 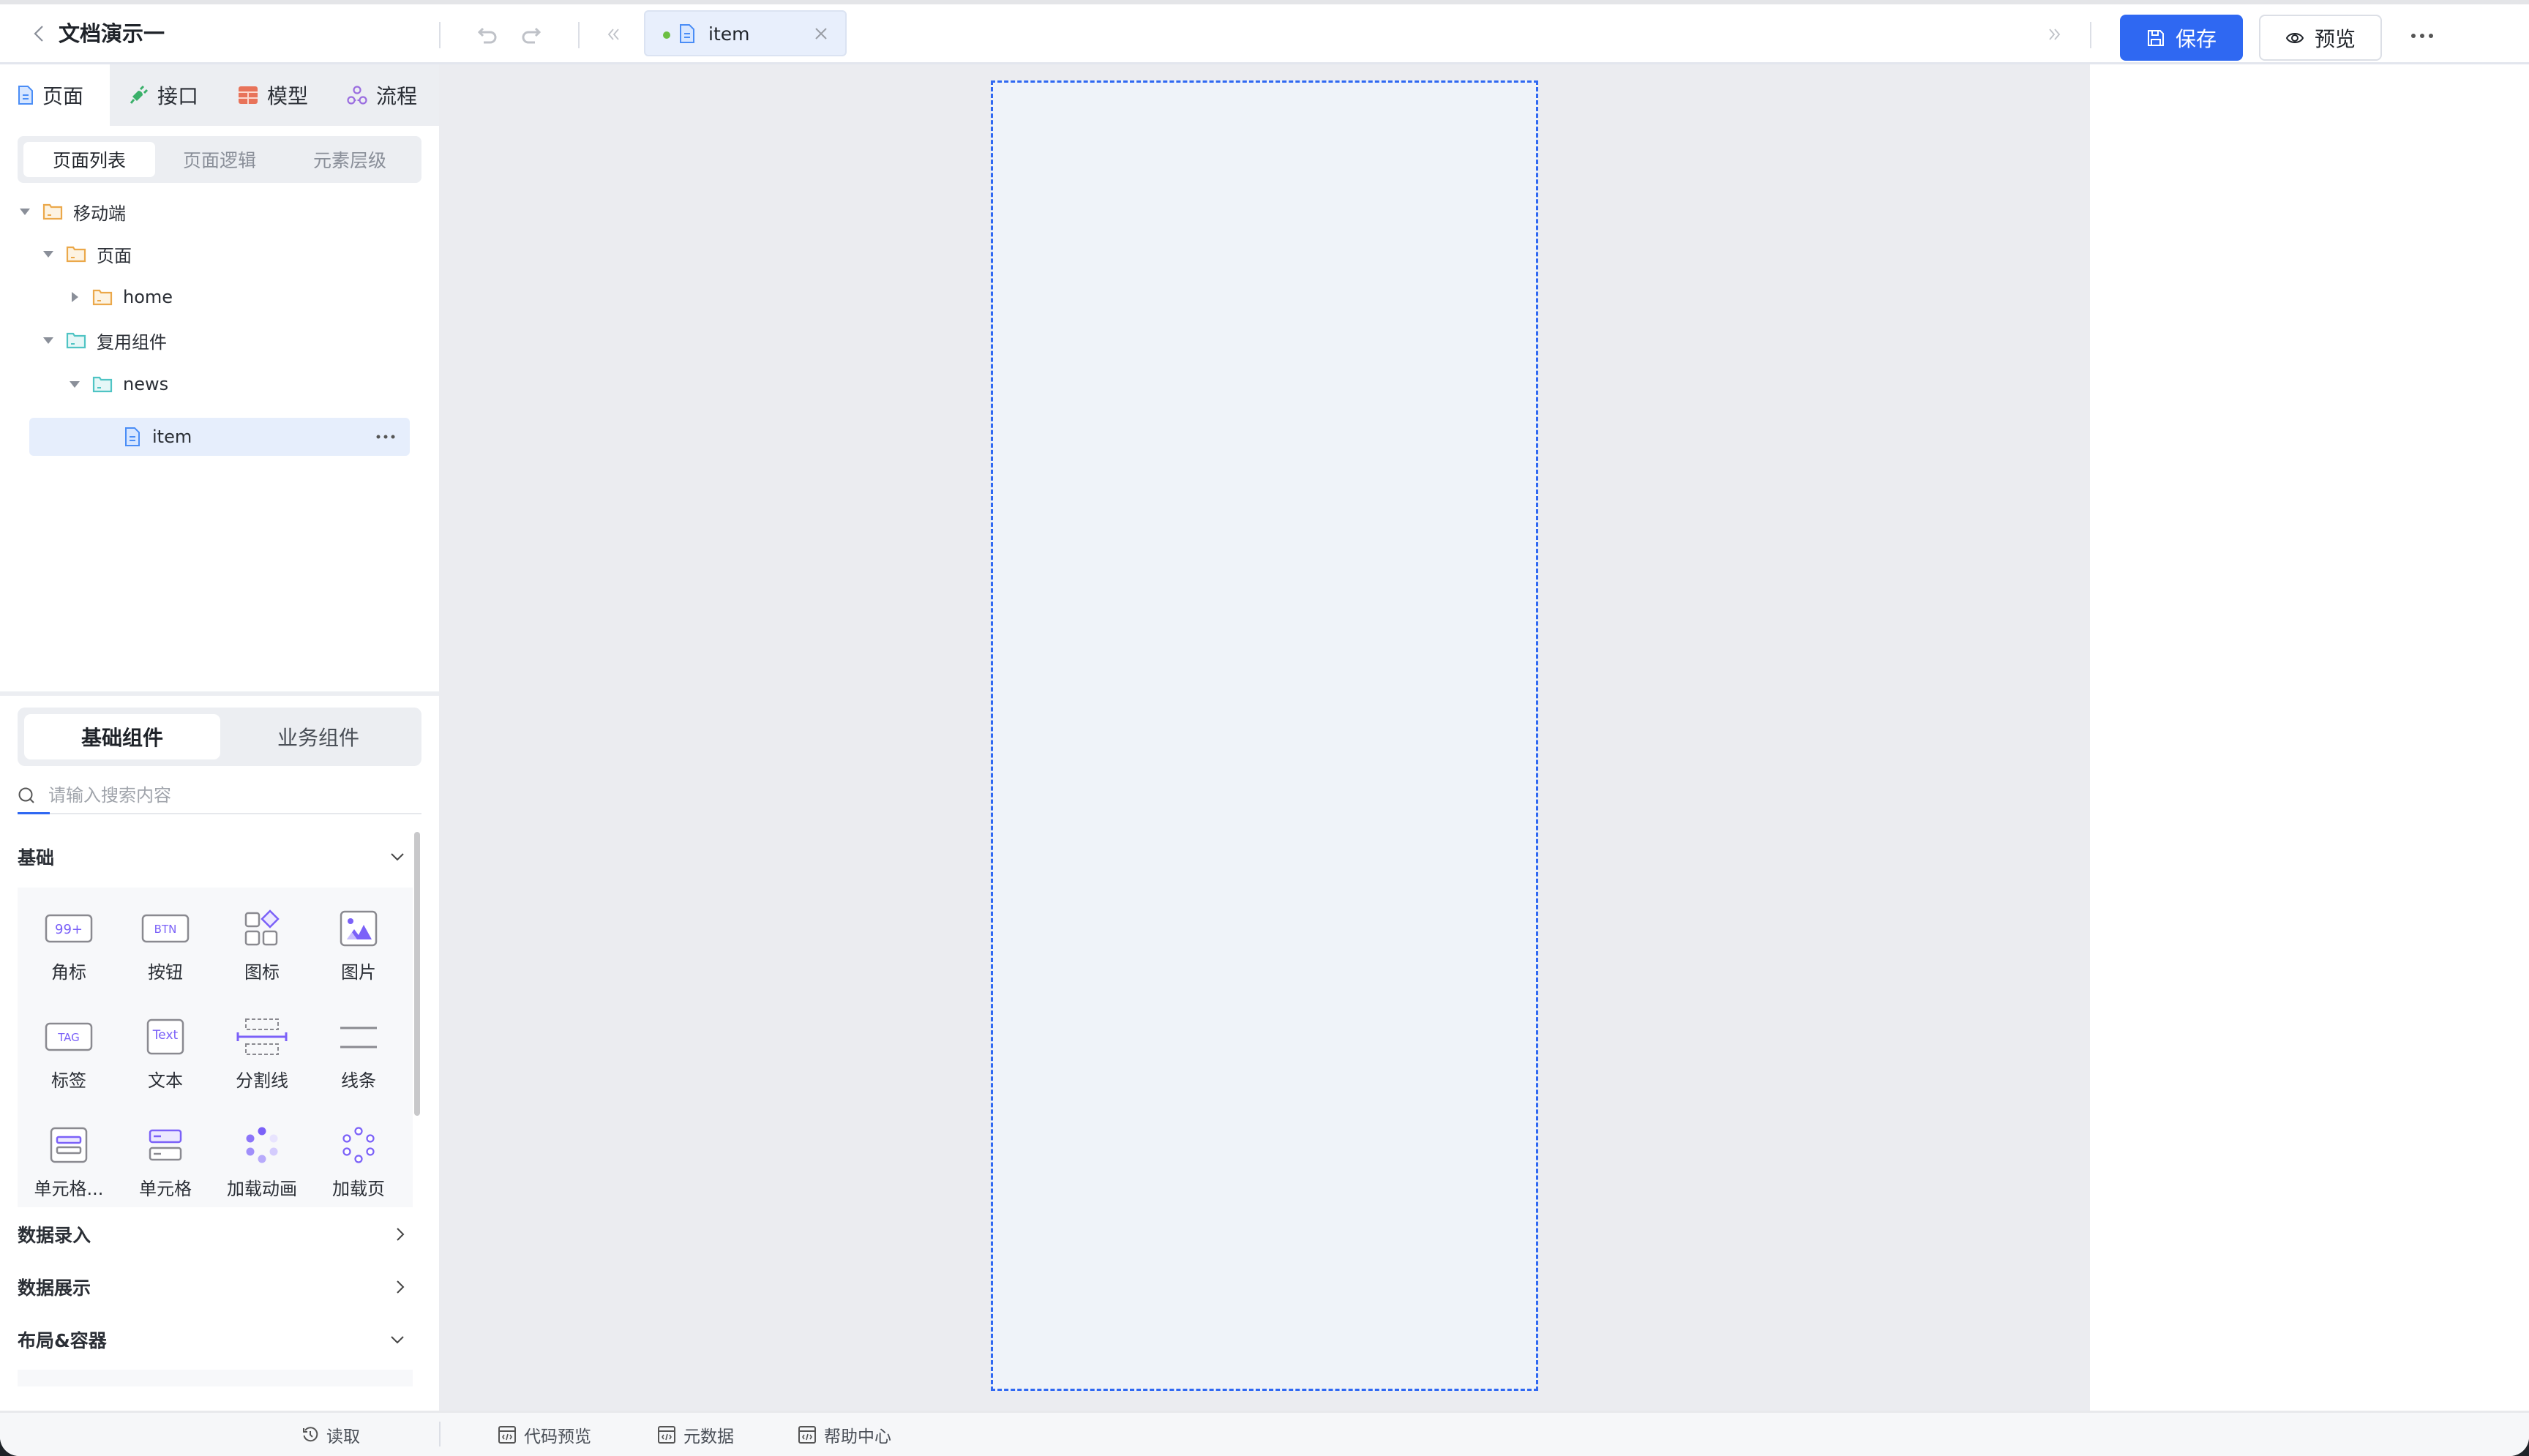 I want to click on more-options-icon, so click(x=2423, y=36).